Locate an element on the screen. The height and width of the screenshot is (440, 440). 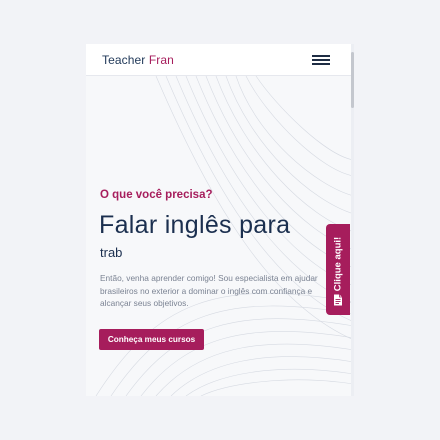
click-here-side-tab: Clique aqui! is located at coordinates (338, 269).